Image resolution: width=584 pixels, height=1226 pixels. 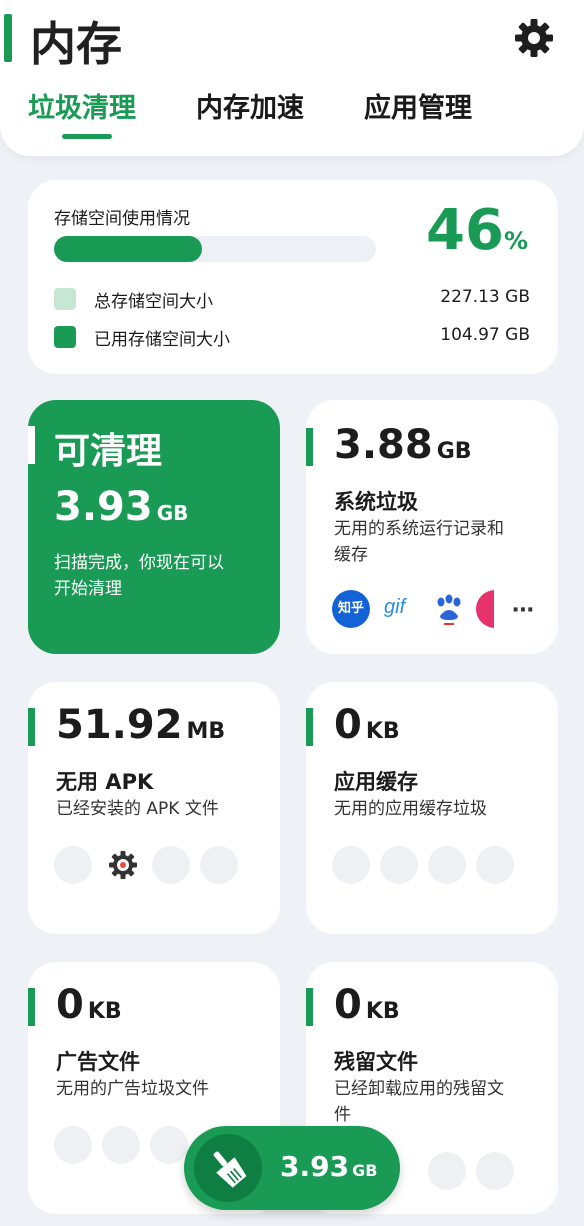 I want to click on tab-memory-boost: 内存加速, so click(x=250, y=105).